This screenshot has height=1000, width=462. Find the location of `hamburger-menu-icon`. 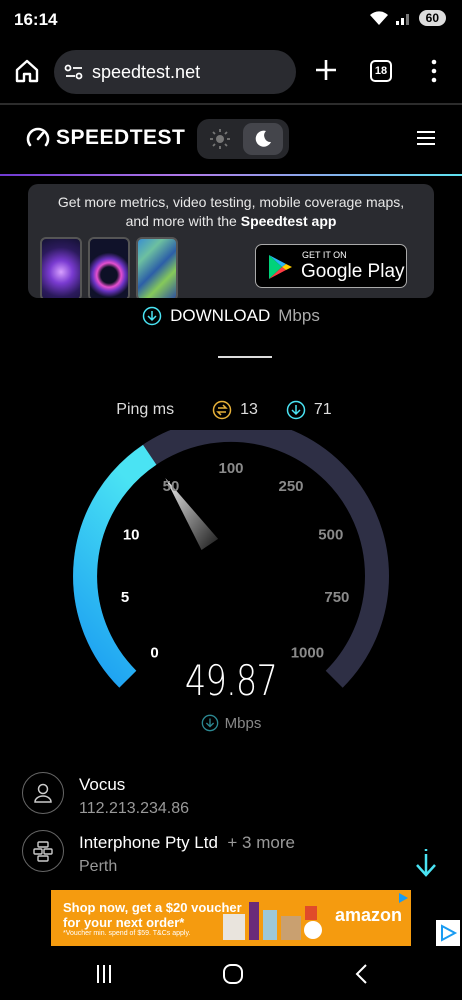

hamburger-menu-icon is located at coordinates (426, 138).